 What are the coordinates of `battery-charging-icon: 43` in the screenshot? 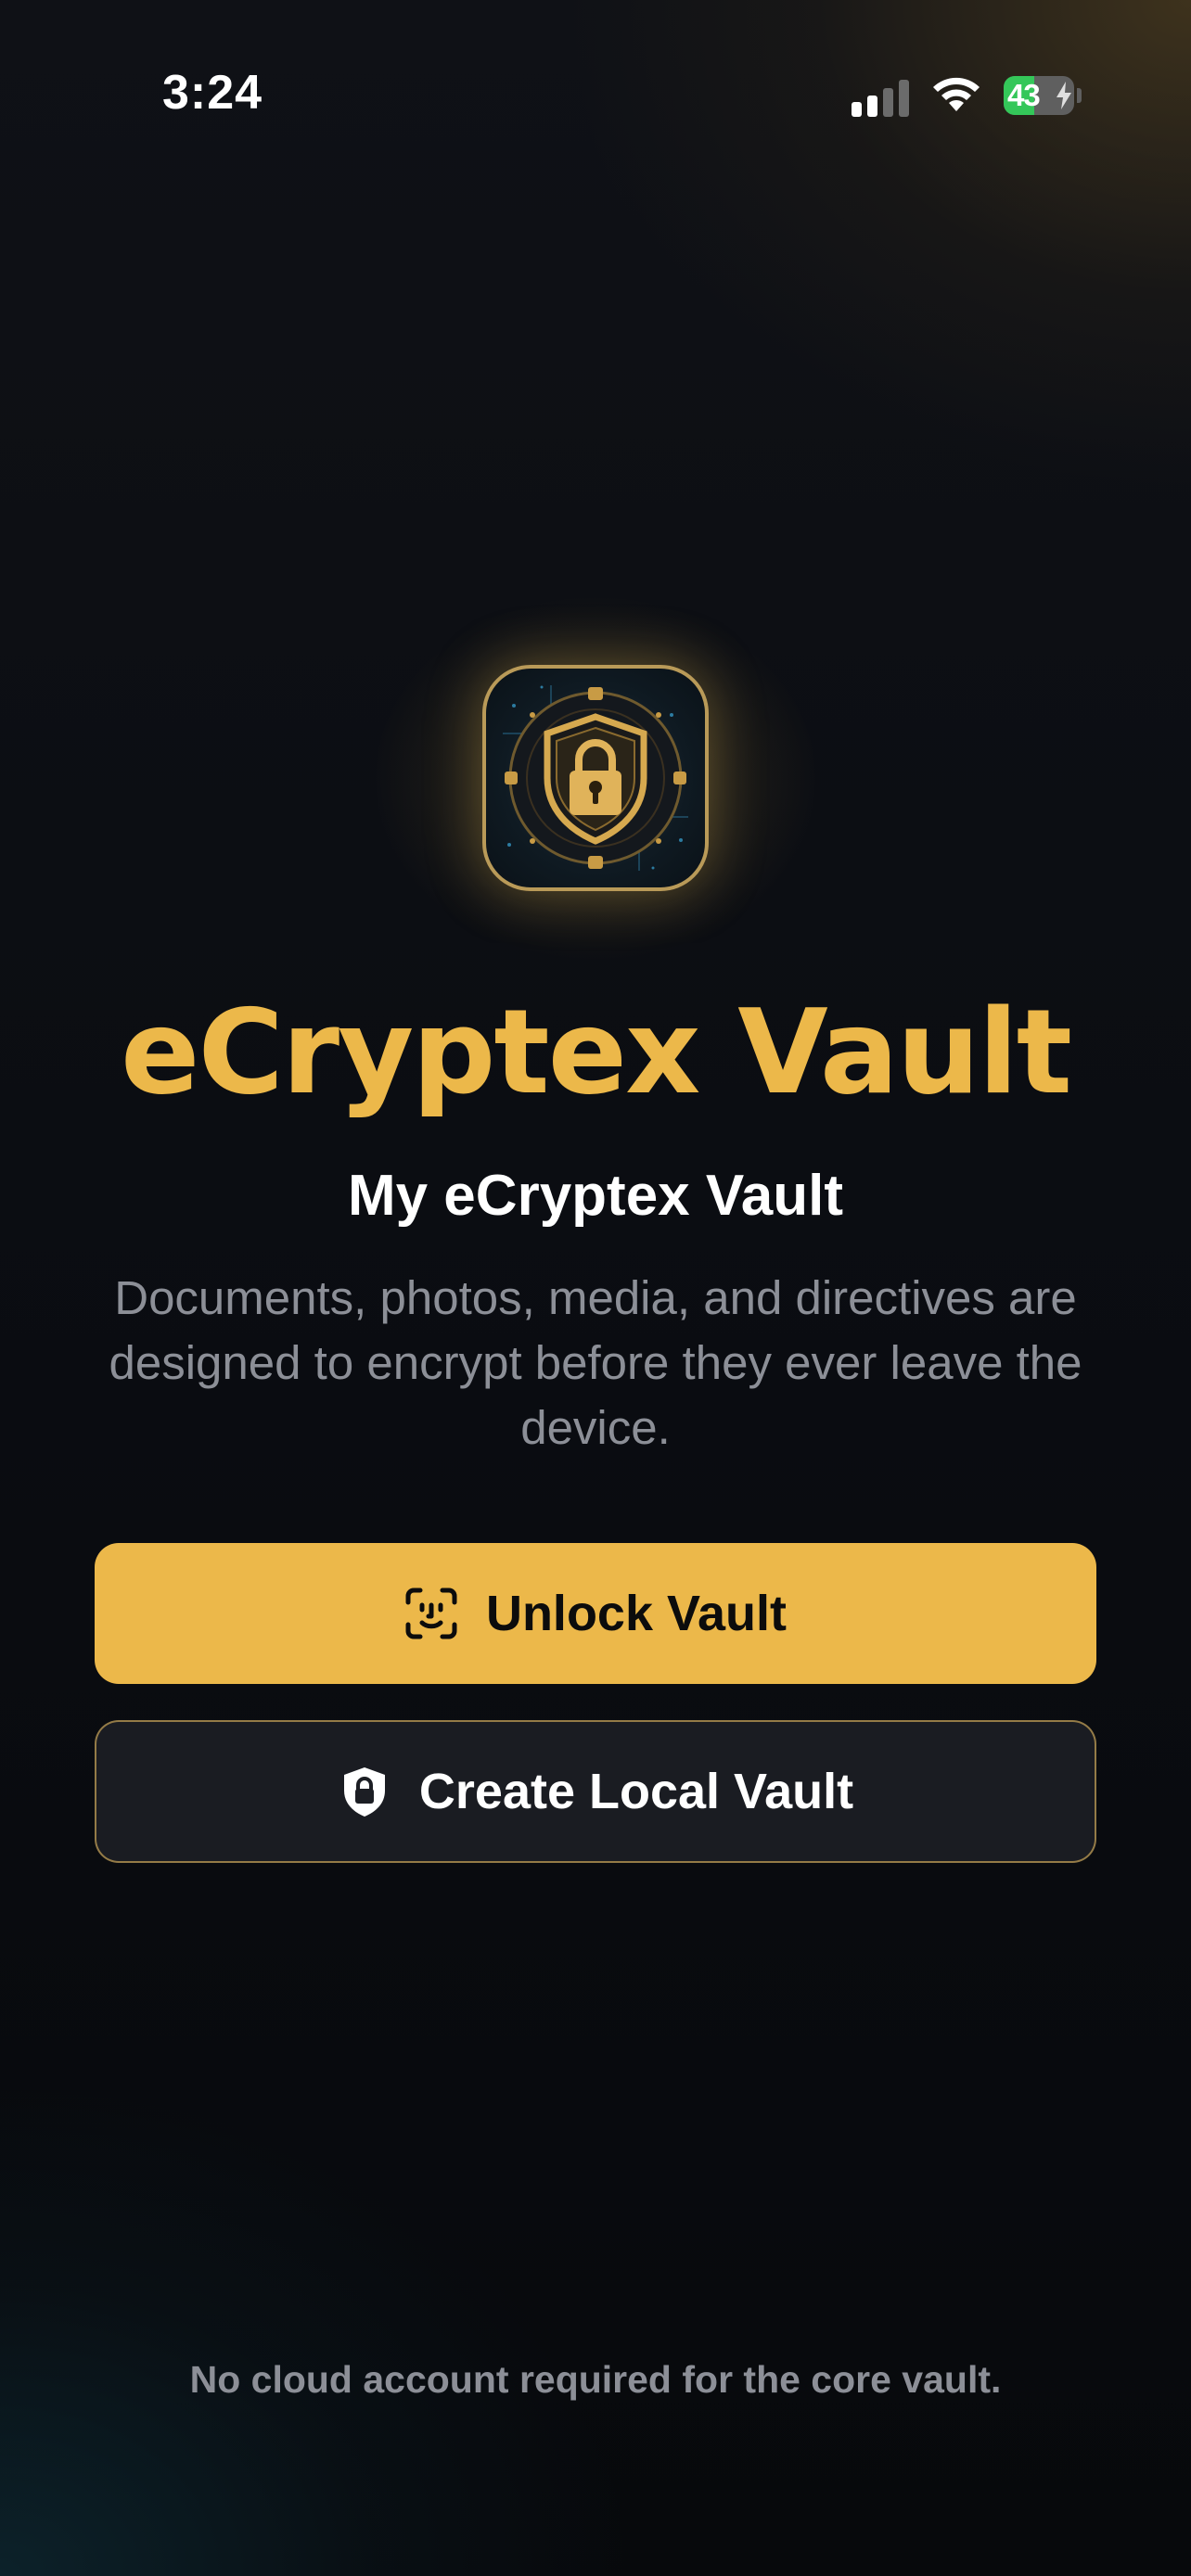 It's located at (1039, 95).